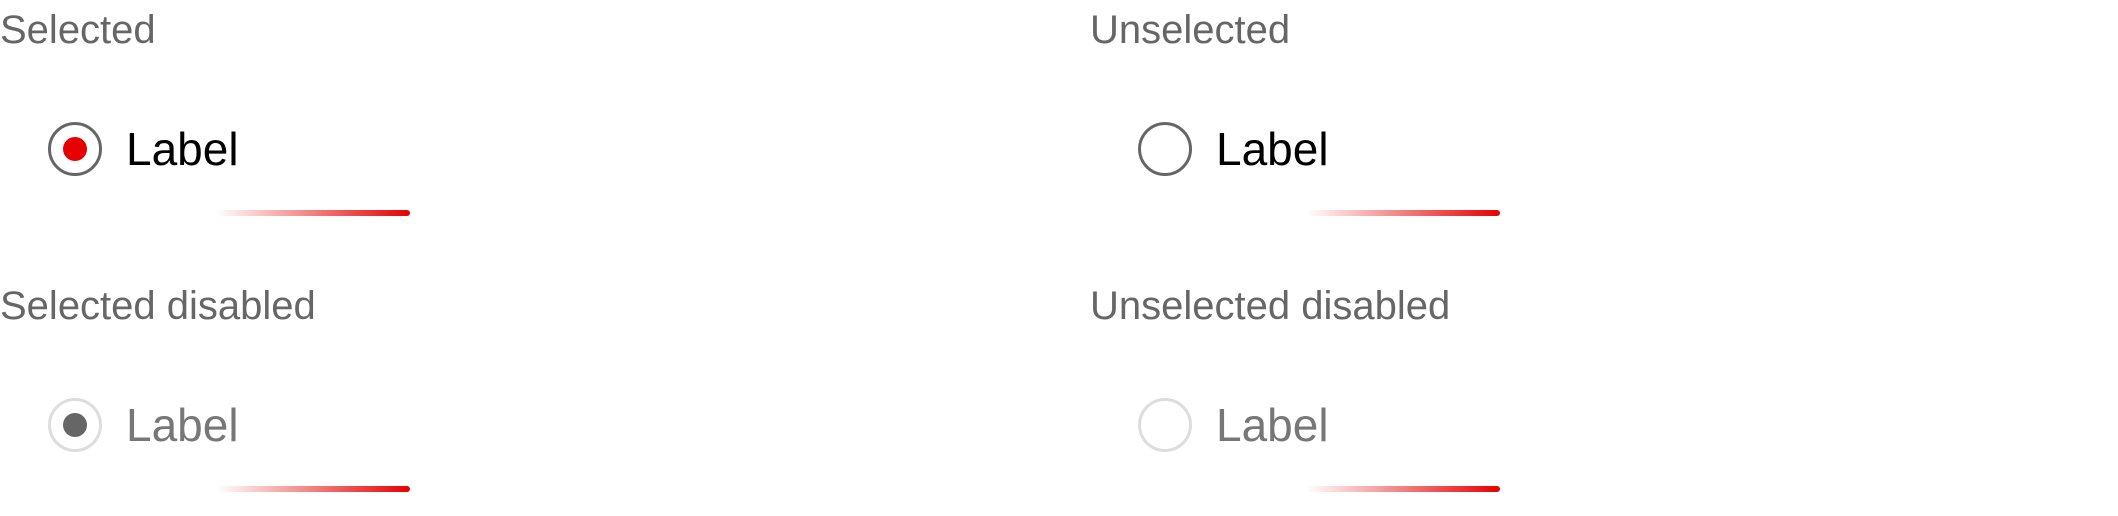  What do you see at coordinates (158, 306) in the screenshot?
I see `state-title: Selected disabled` at bounding box center [158, 306].